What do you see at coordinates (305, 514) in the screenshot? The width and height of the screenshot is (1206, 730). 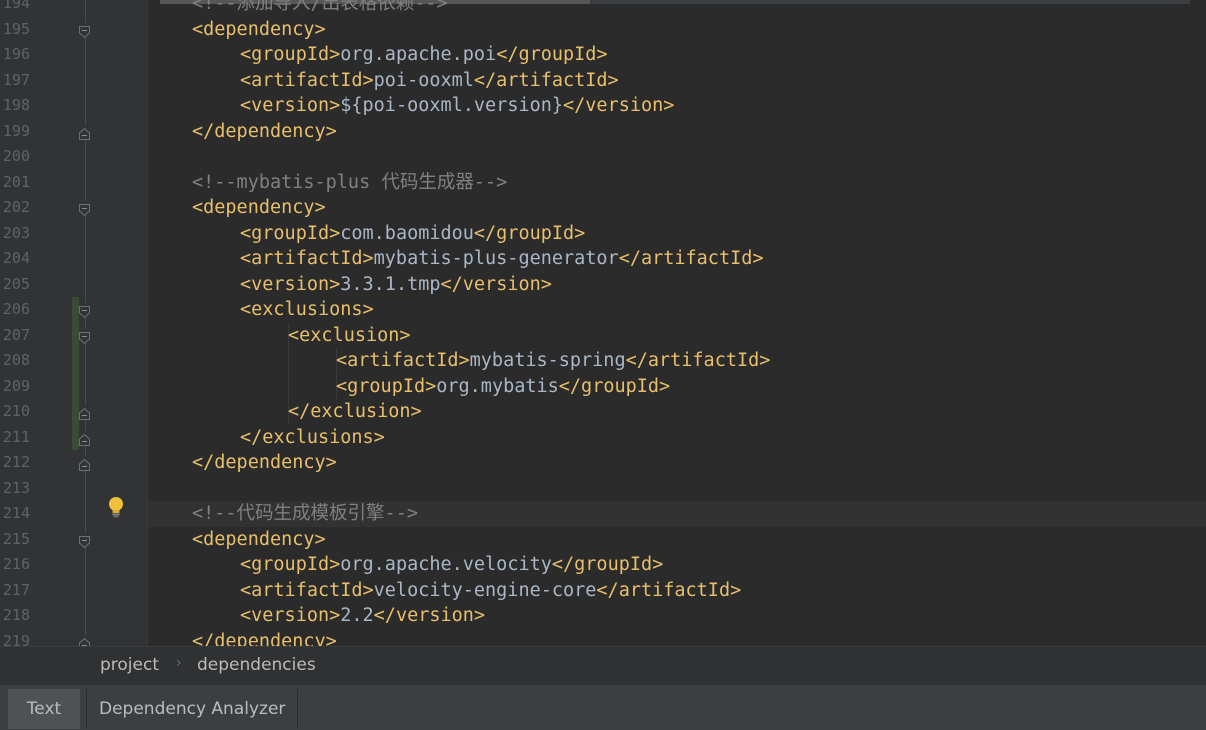 I see `code-text: <!--代码生成模板引擎-->` at bounding box center [305, 514].